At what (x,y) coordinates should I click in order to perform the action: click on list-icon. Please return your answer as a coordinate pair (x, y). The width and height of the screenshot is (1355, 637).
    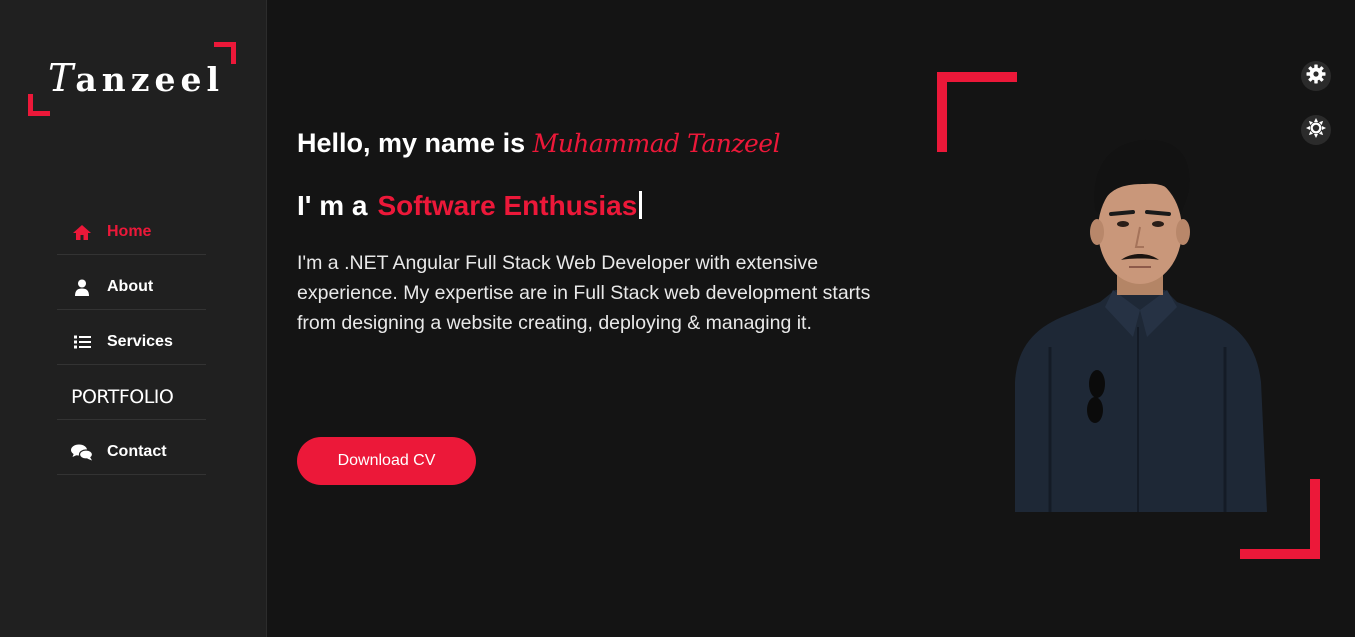
    Looking at the image, I should click on (82, 342).